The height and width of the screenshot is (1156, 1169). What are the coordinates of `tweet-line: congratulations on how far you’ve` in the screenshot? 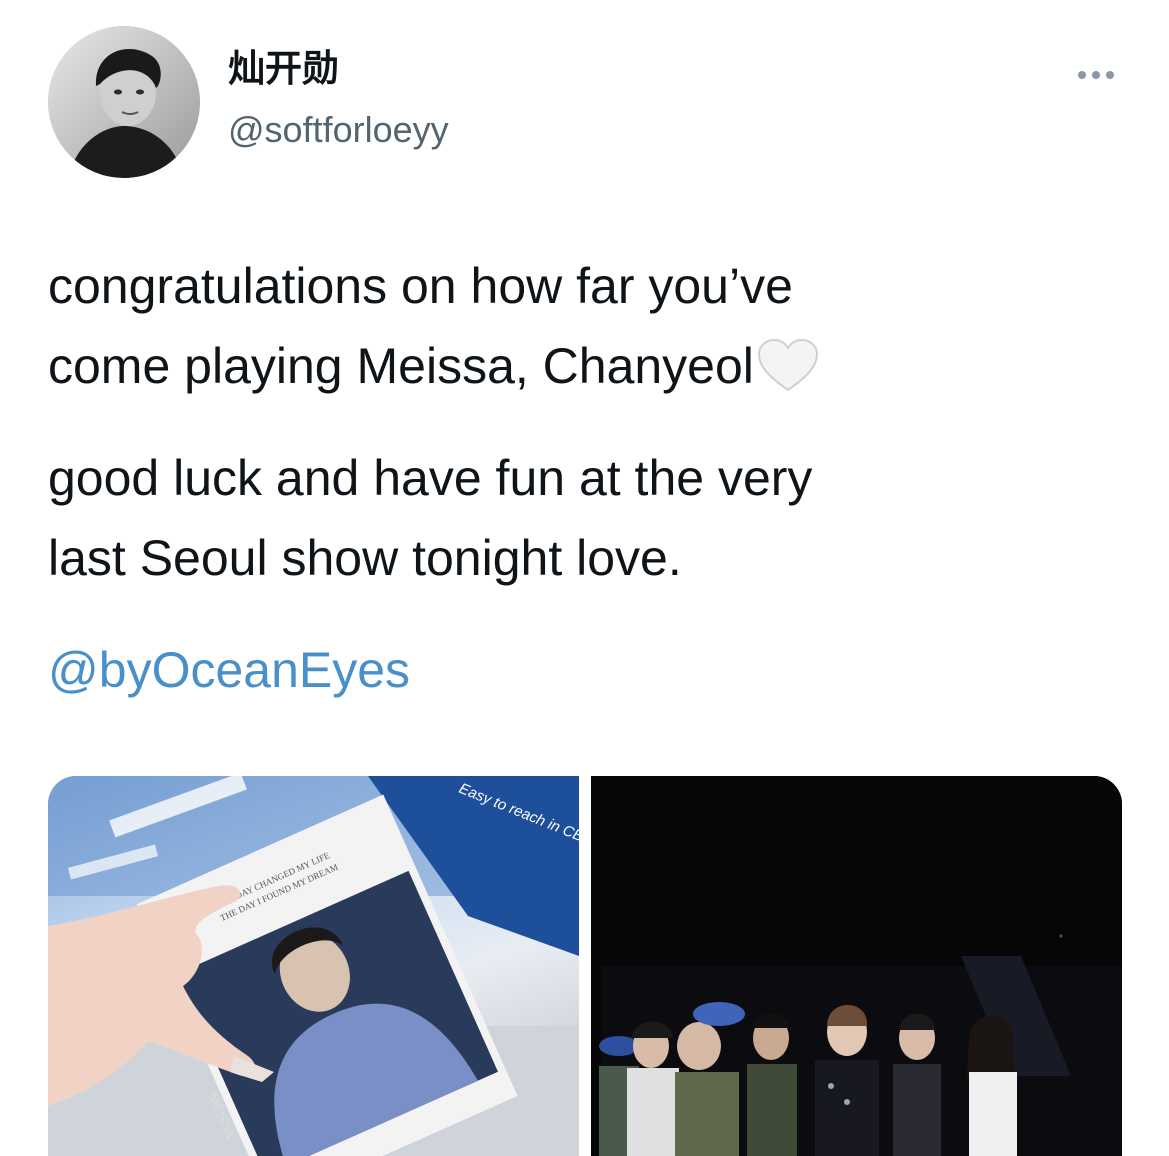 It's located at (420, 286).